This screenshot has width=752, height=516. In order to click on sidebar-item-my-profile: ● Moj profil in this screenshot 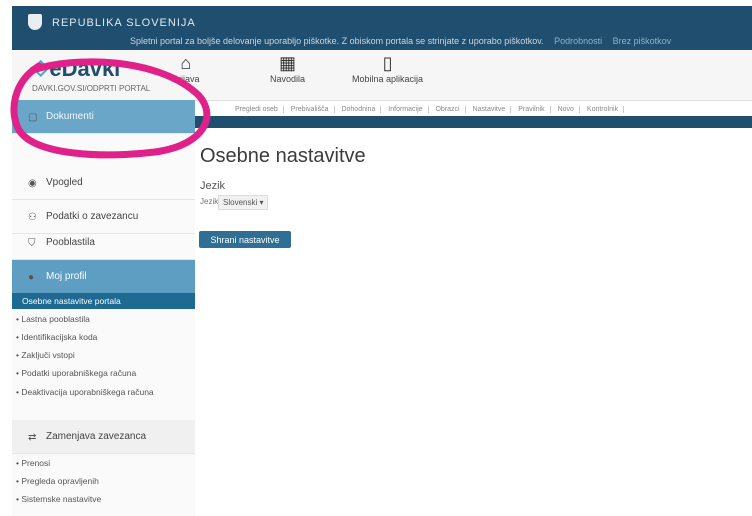, I will do `click(103, 277)`.